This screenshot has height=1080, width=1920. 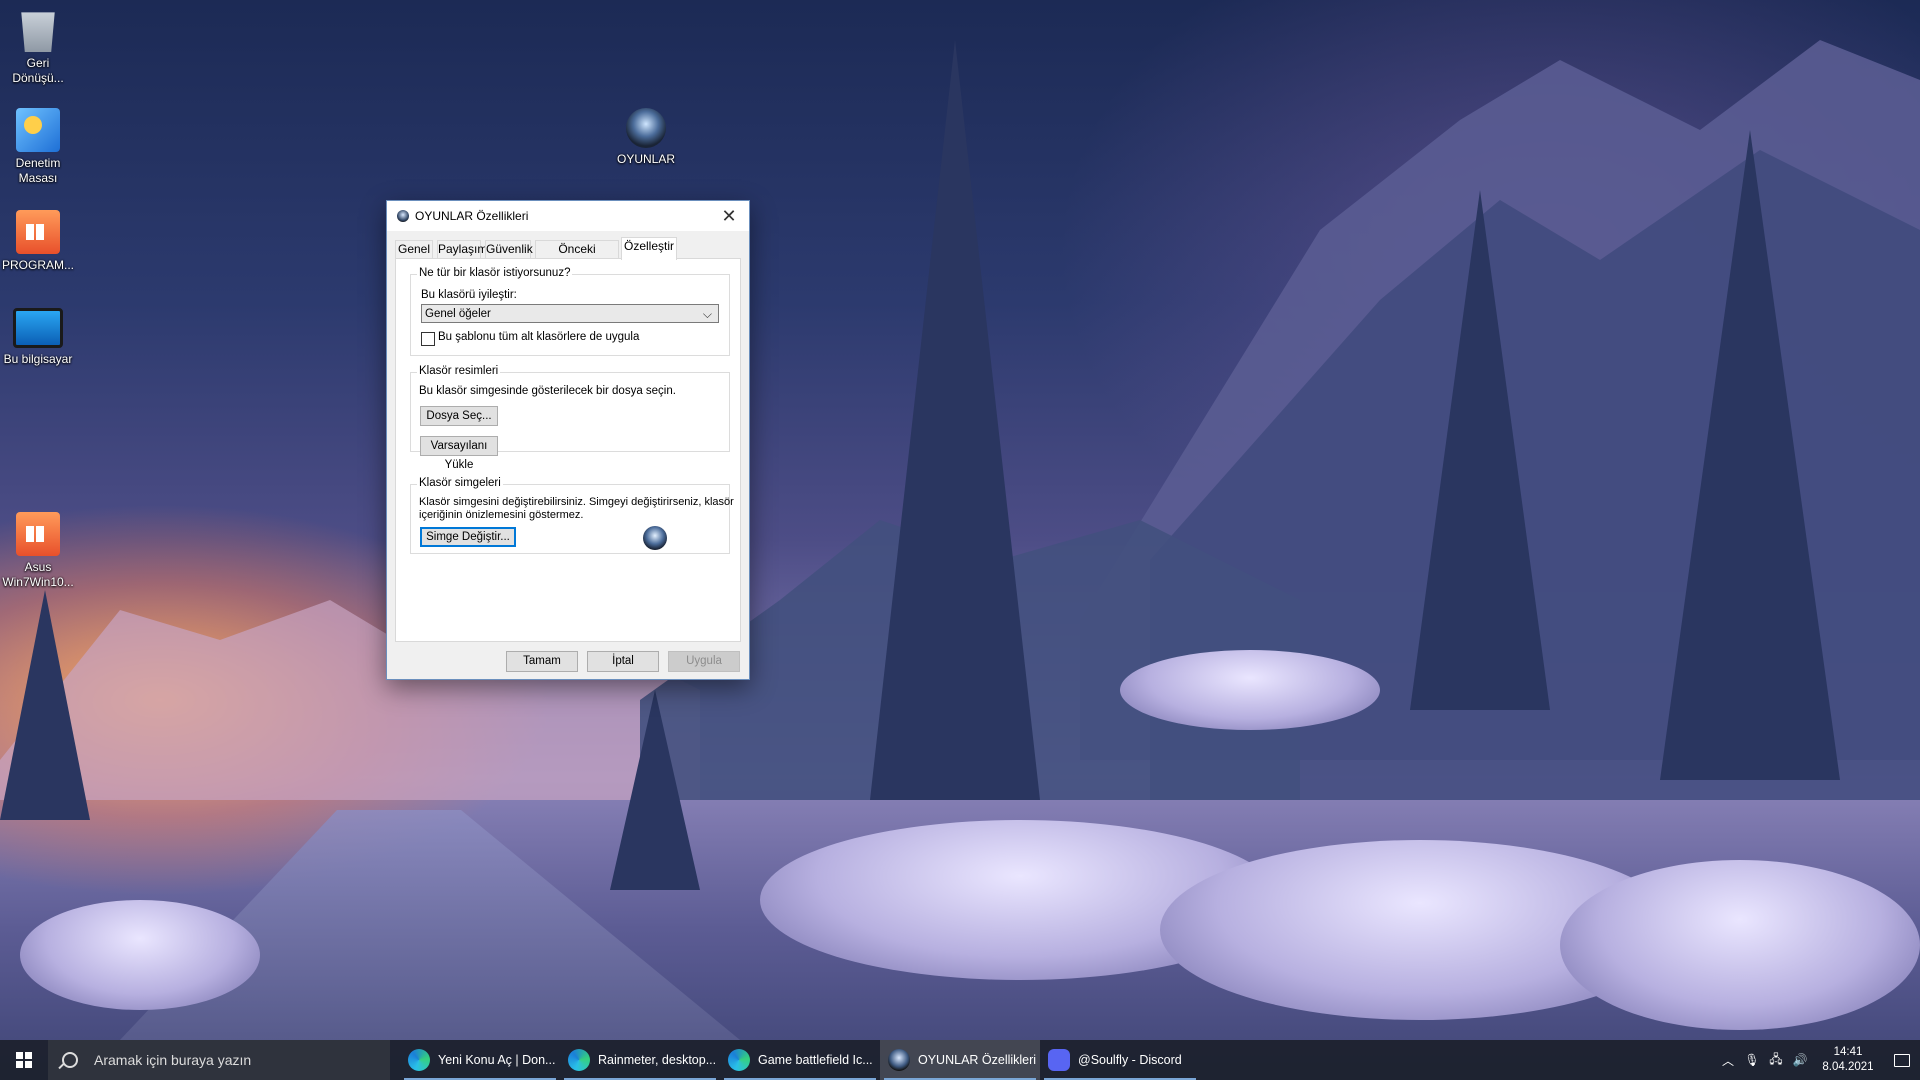 What do you see at coordinates (501, 515) in the screenshot?
I see `folder-icons-desc-2: içeriğinin önizlemesini göstermez.` at bounding box center [501, 515].